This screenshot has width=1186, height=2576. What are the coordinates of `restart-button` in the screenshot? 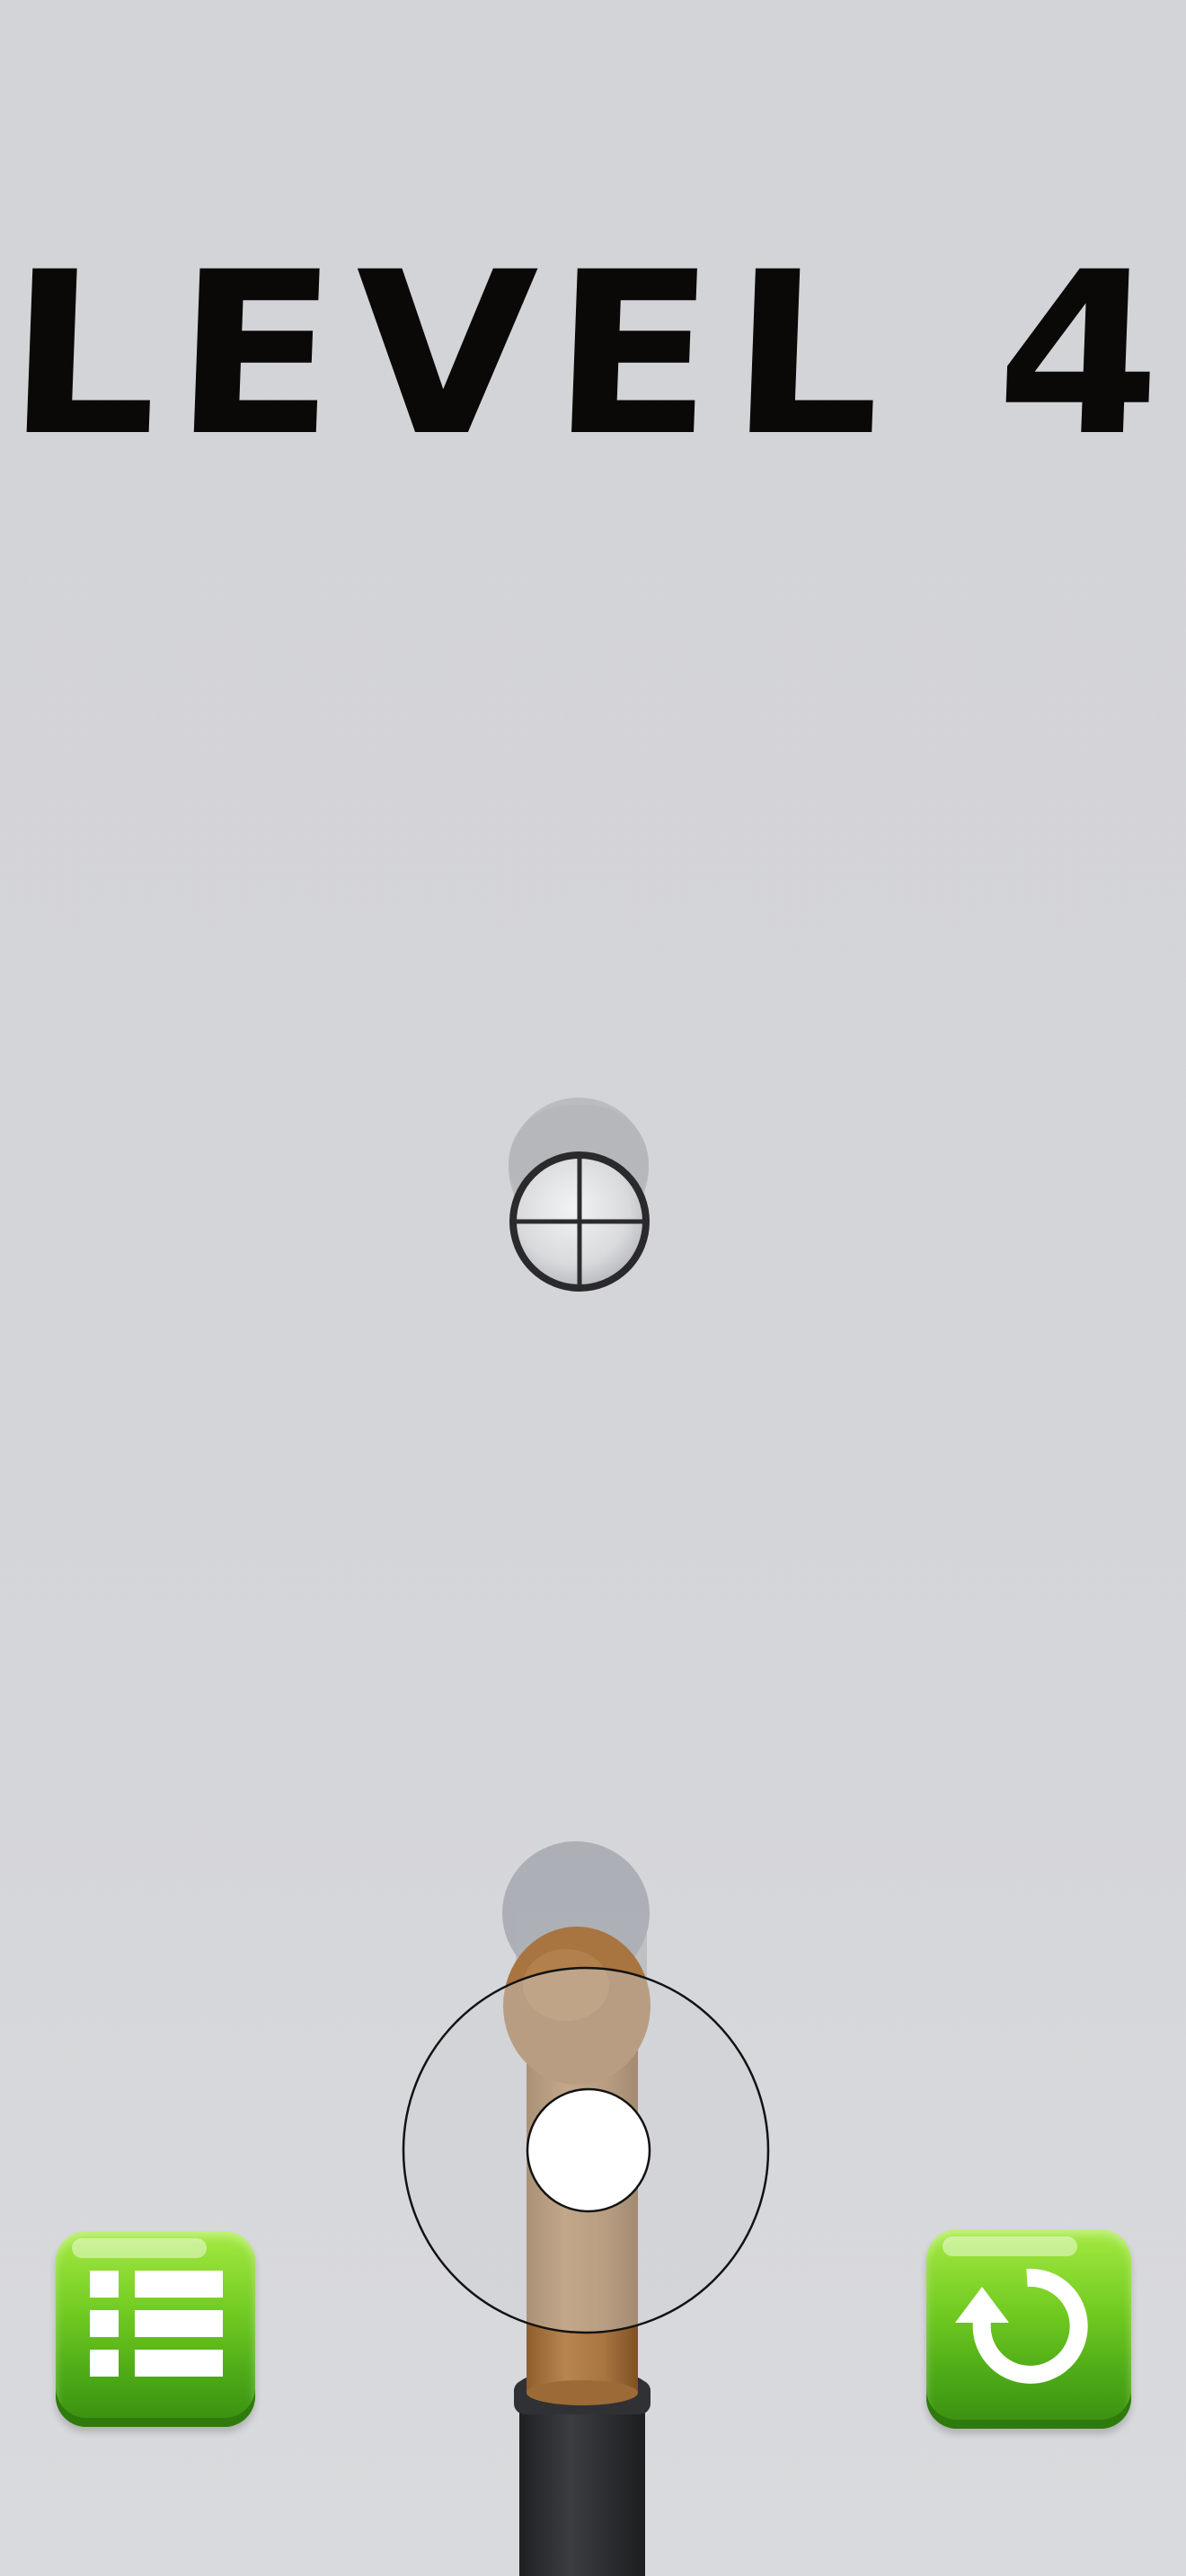 It's located at (1028, 2329).